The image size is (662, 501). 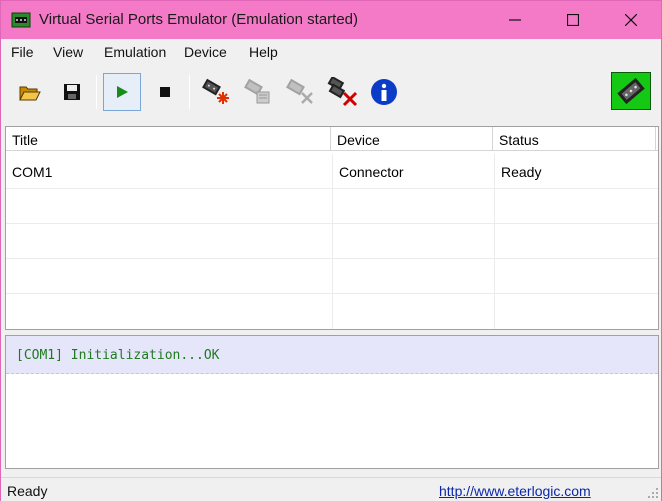 What do you see at coordinates (332, 355) in the screenshot?
I see `log-line: [COM1] Initialization...OK` at bounding box center [332, 355].